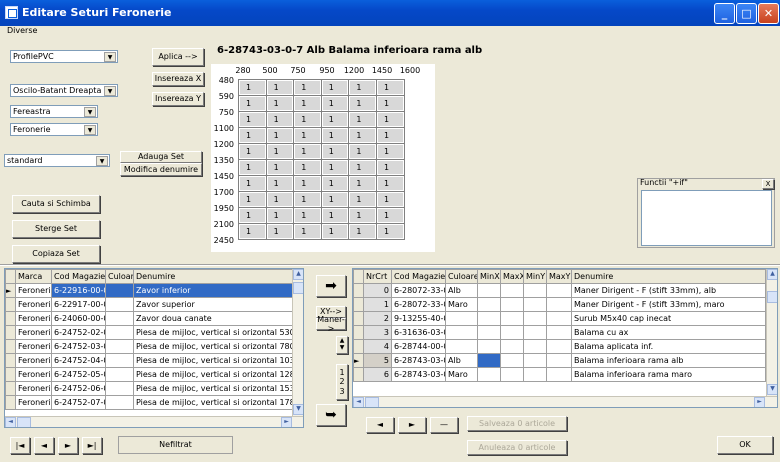  I want to click on row-prev-button: ◄, so click(380, 425).